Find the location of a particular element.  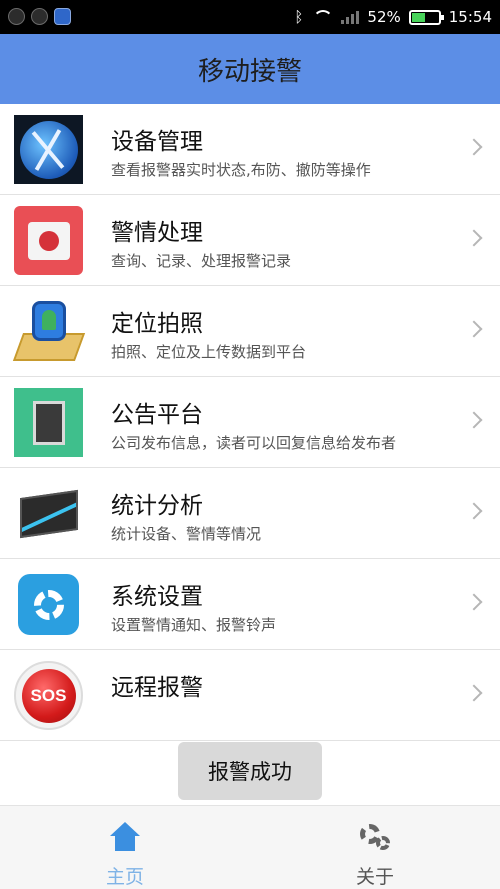

menu-item-device-management: 设备管理 查看报警器实时状态,布防、撤防等操作 is located at coordinates (250, 149).